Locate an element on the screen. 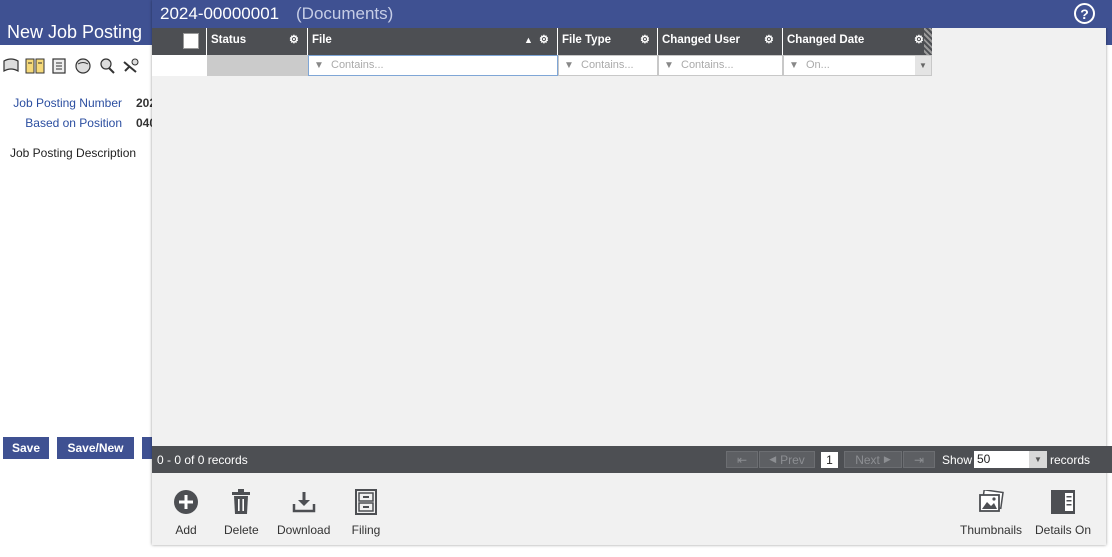 This screenshot has height=557, width=1112. next-label: Next is located at coordinates (867, 459).